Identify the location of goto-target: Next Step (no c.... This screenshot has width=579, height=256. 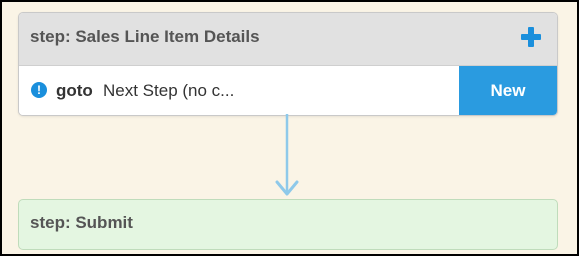
(169, 90).